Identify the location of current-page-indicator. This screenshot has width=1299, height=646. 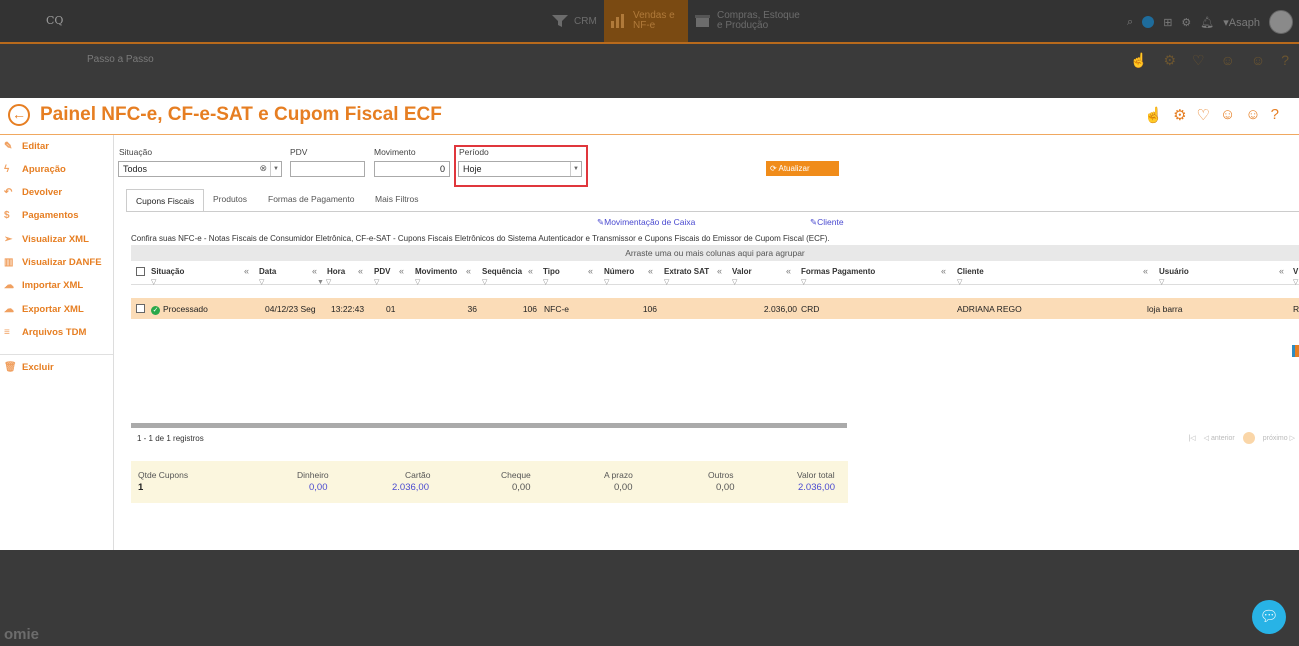
(1248, 438).